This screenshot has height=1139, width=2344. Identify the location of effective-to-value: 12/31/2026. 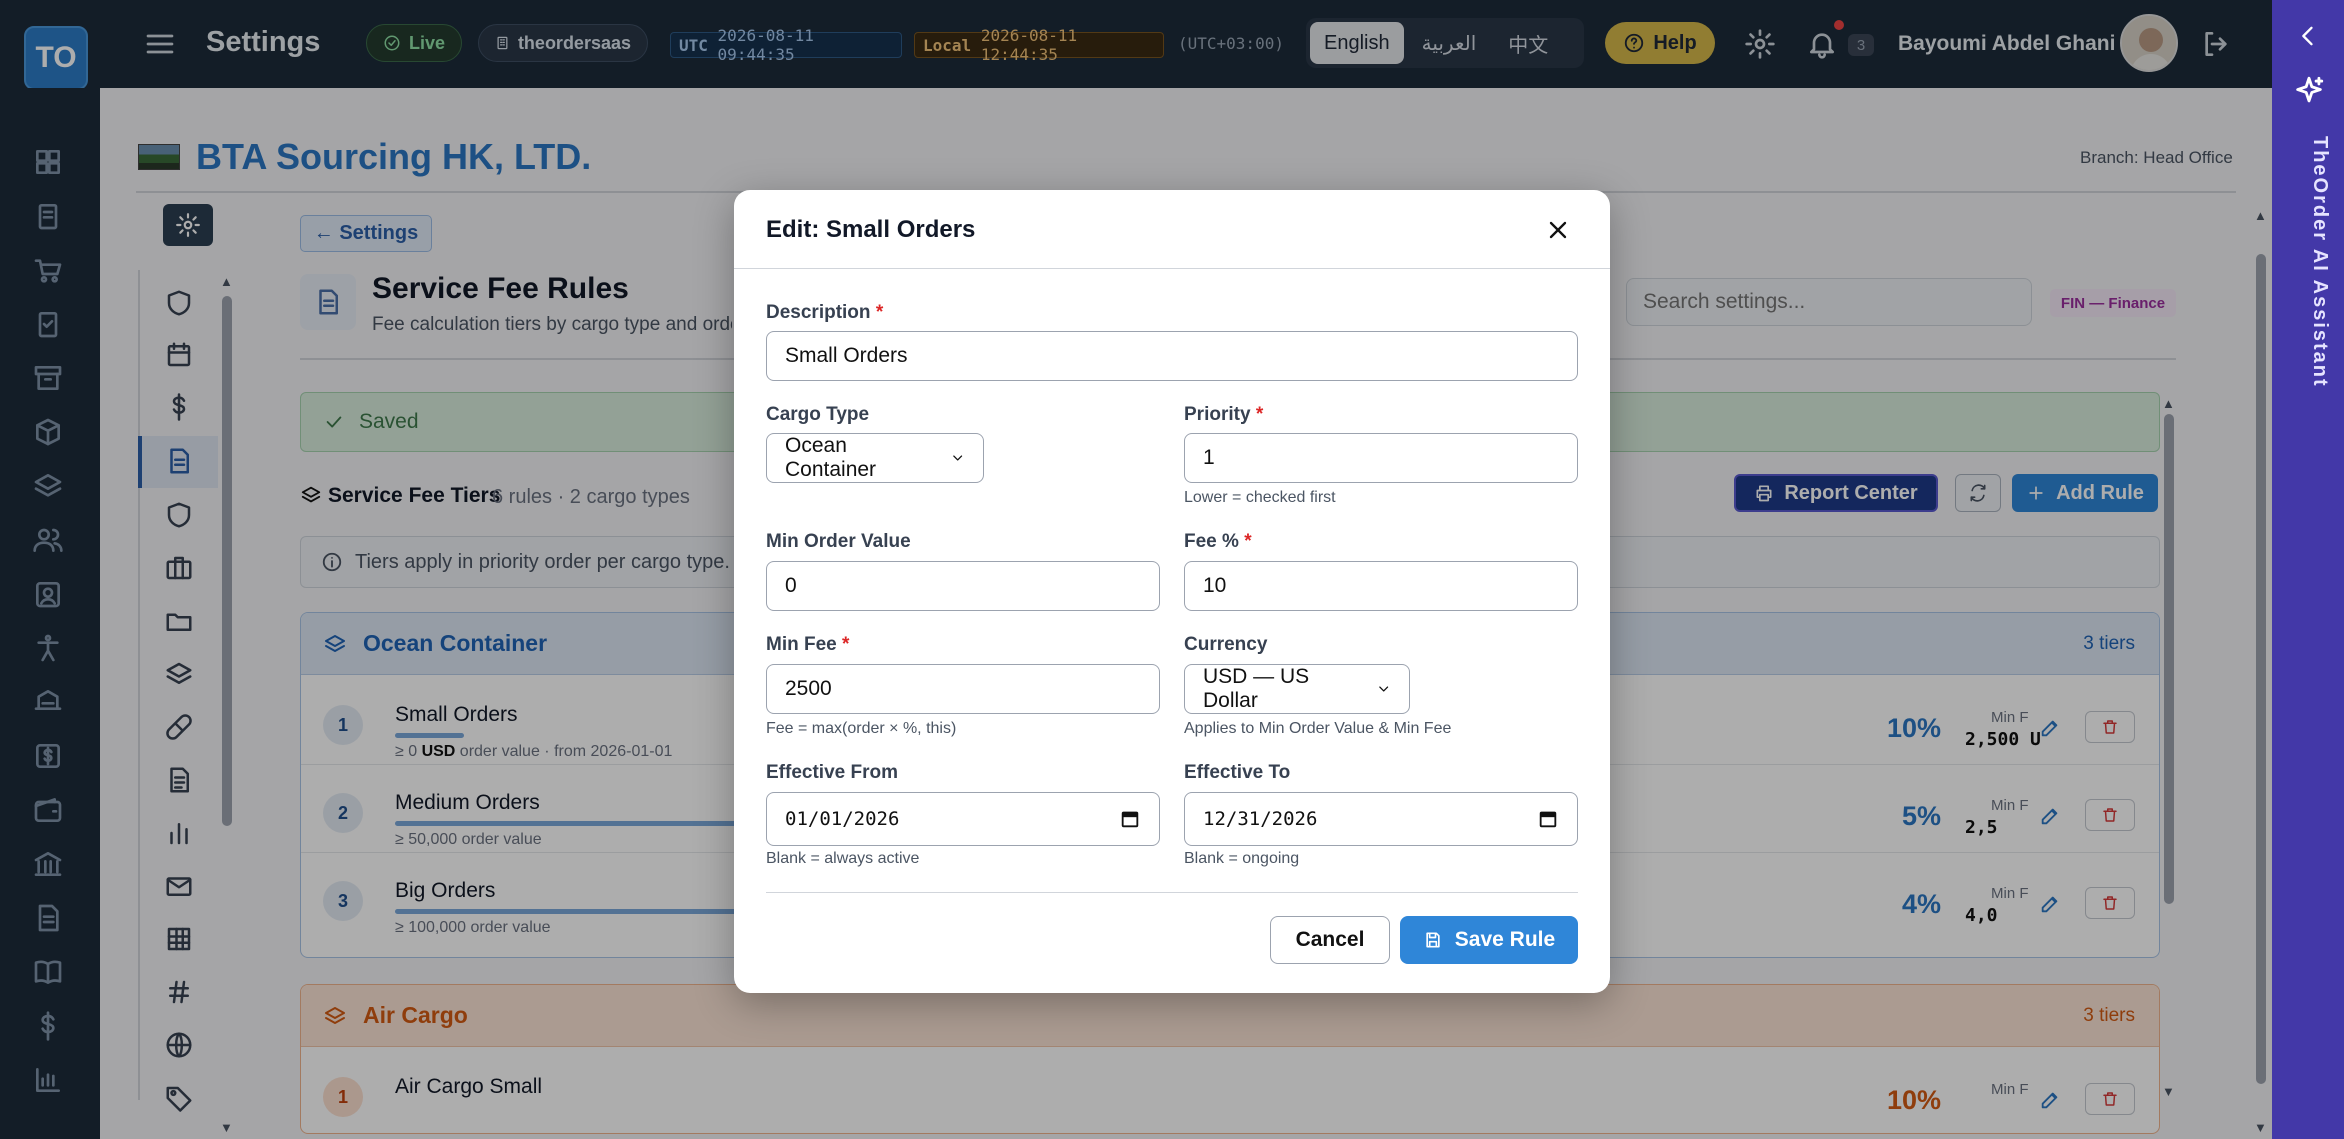
(1260, 819).